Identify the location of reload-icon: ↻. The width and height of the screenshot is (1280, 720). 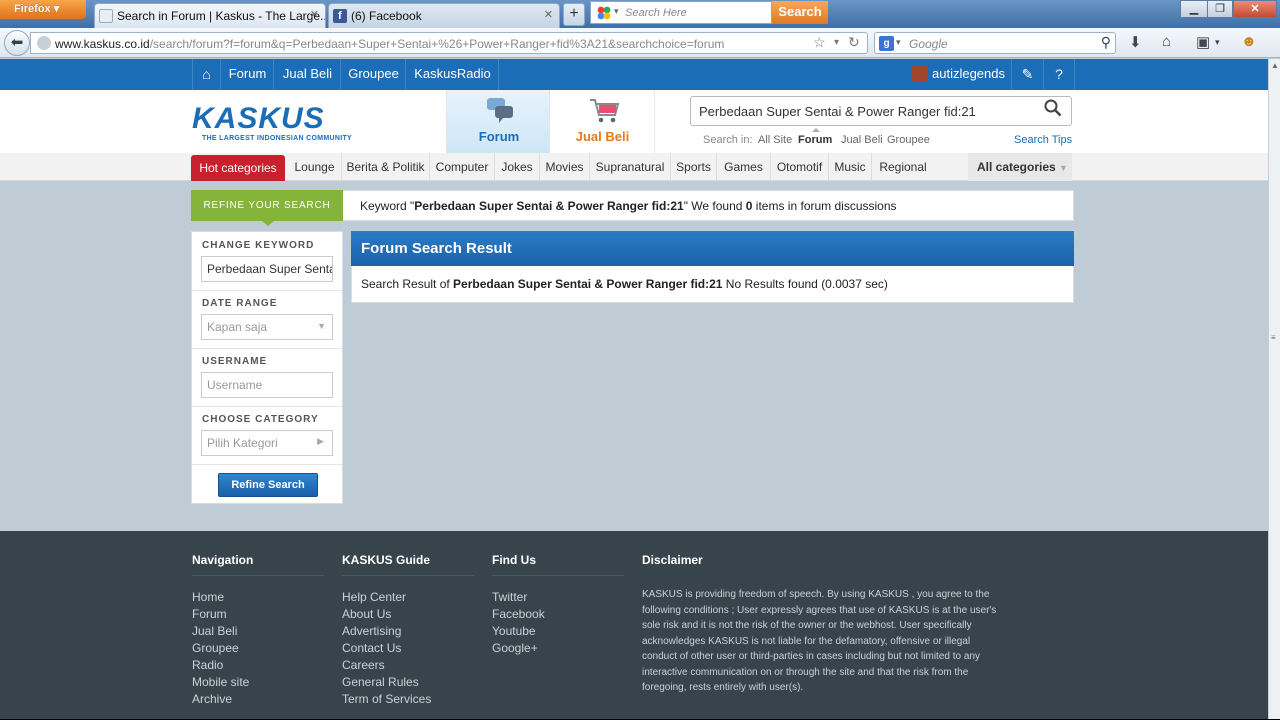
(854, 42).